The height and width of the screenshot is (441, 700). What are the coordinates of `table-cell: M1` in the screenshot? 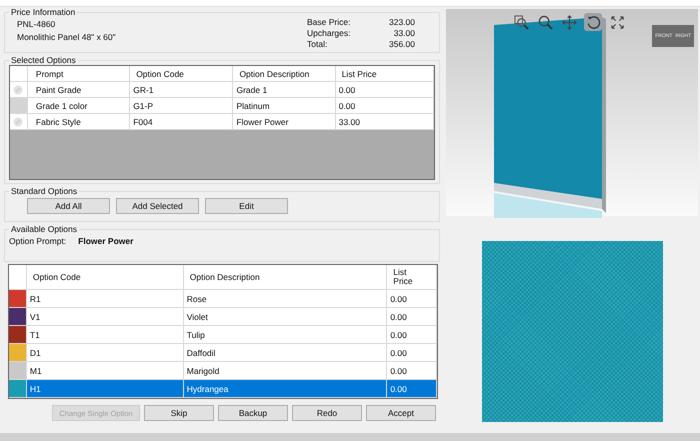 It's located at (105, 370).